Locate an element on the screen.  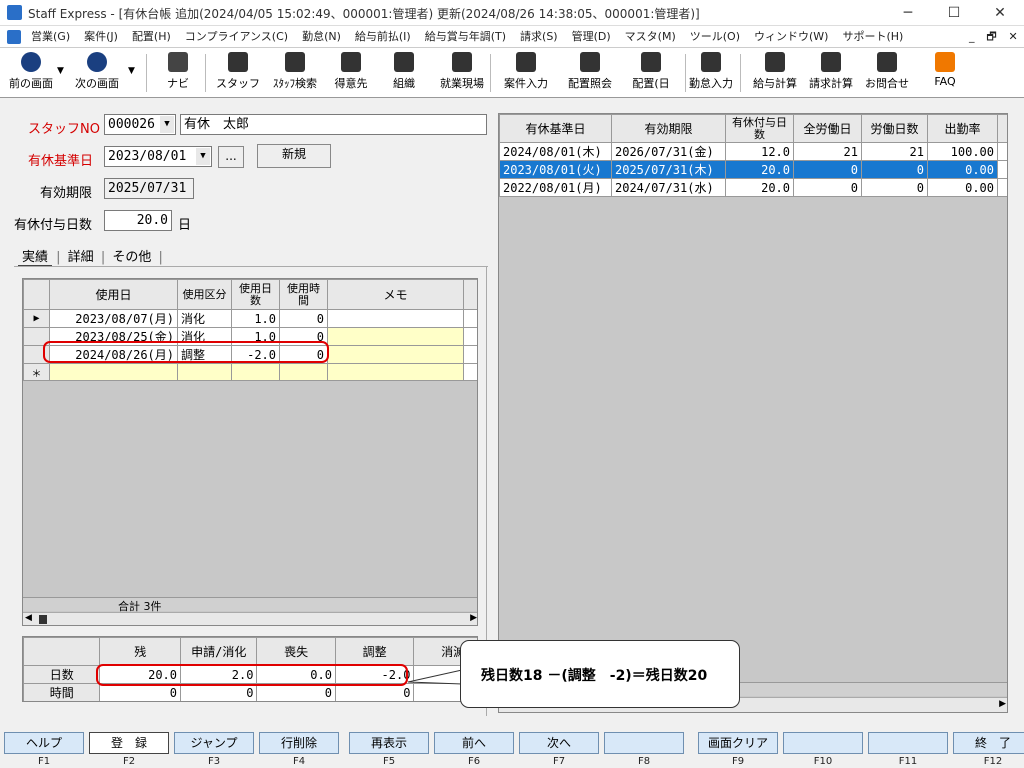
menu-item-0: 営業(G) is located at coordinates (50, 37).